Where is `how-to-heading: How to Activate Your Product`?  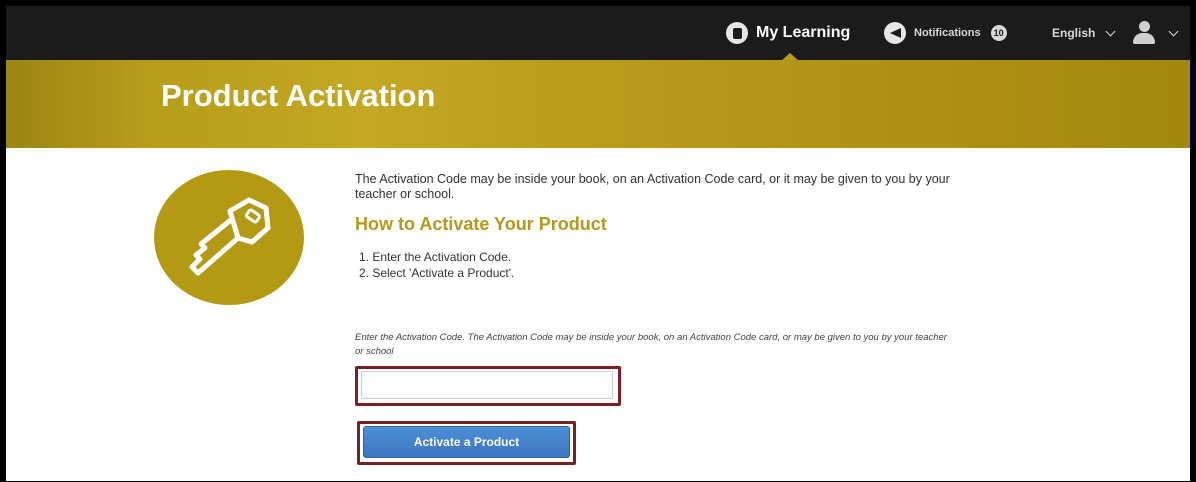
how-to-heading: How to Activate Your Product is located at coordinates (481, 224).